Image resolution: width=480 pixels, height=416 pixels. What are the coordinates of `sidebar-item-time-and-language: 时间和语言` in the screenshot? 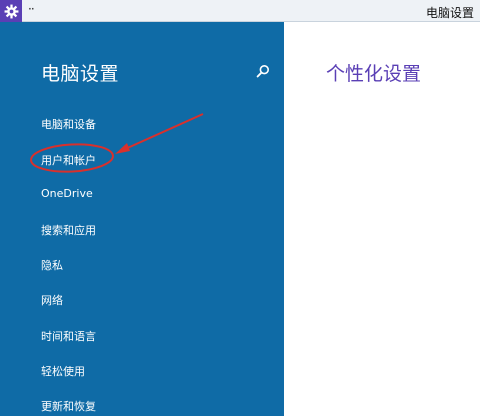 It's located at (68, 336).